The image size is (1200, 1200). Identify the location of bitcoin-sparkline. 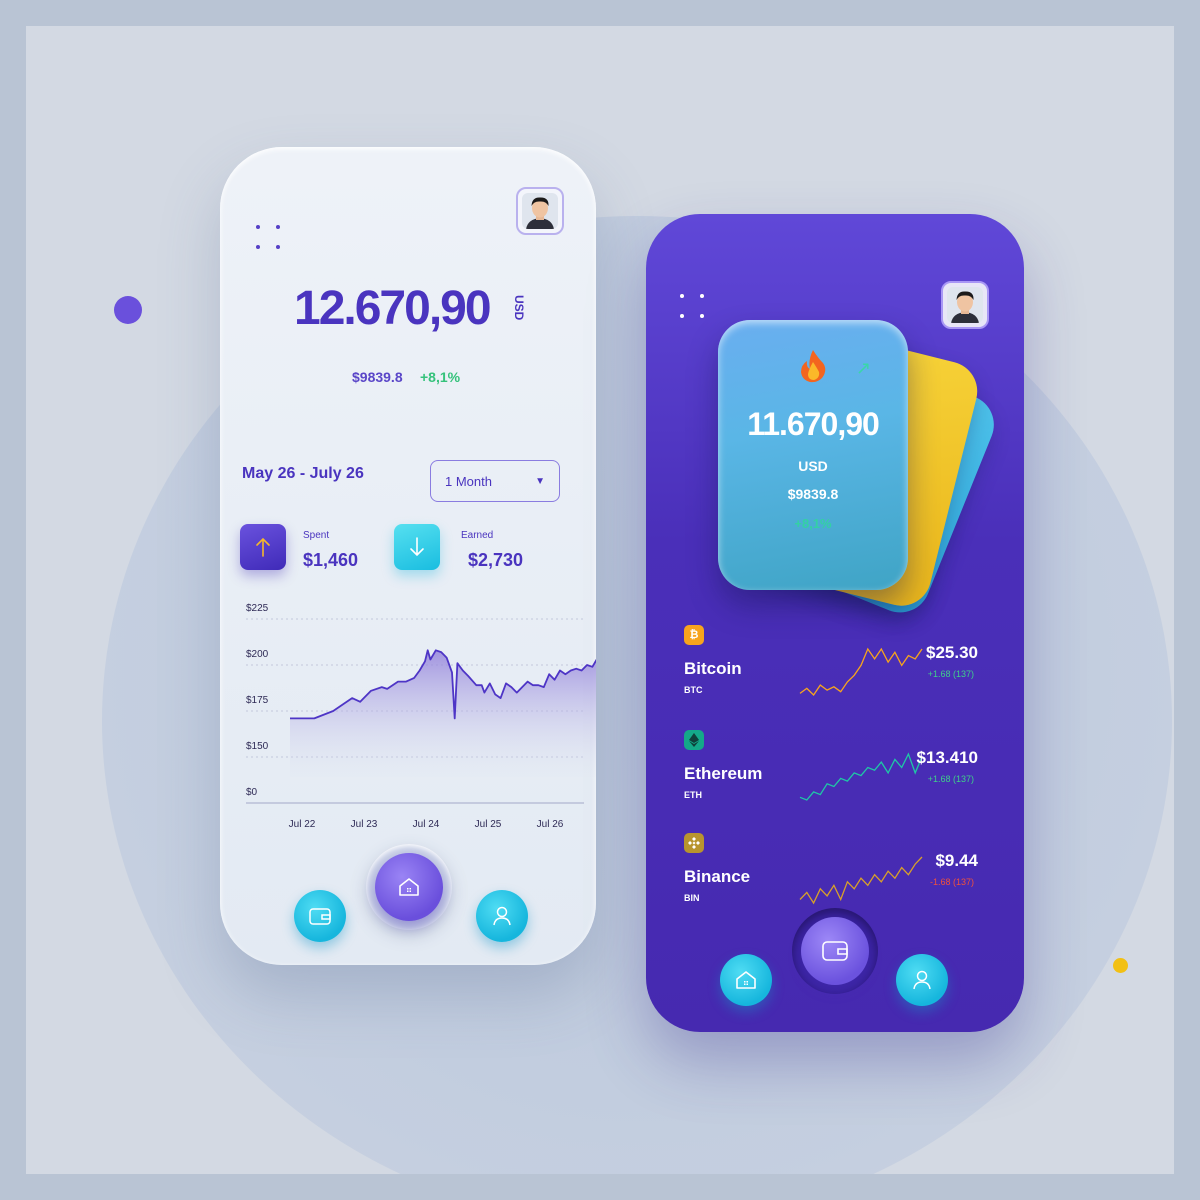
(861, 672).